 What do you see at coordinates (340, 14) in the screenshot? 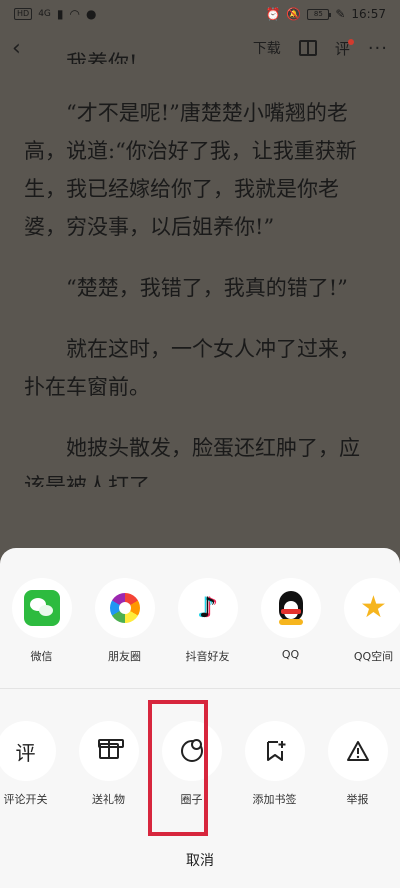
I see `leaf-icon: ✎` at bounding box center [340, 14].